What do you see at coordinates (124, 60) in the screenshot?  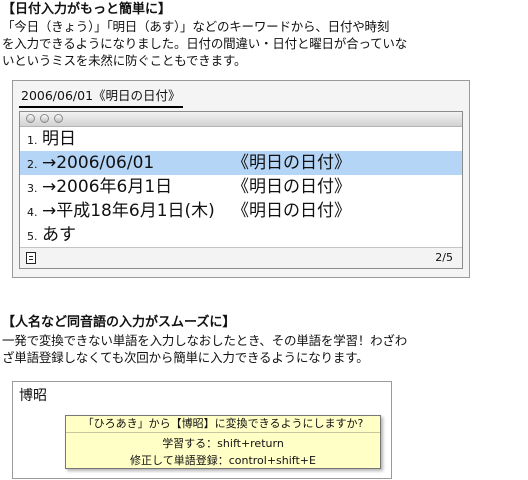 I see `section1-line: いというミスを未然に防ぐこともできます。` at bounding box center [124, 60].